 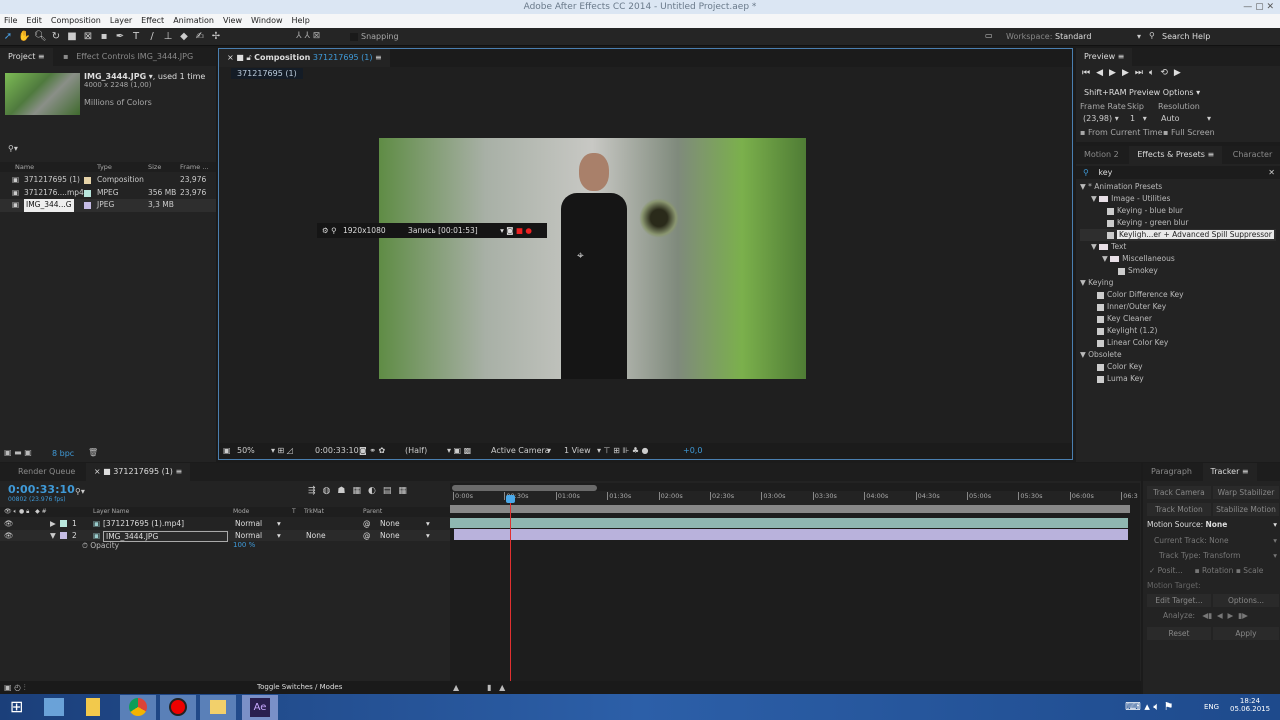 What do you see at coordinates (41, 489) in the screenshot?
I see `timeline-timecode: 0:00:33:10` at bounding box center [41, 489].